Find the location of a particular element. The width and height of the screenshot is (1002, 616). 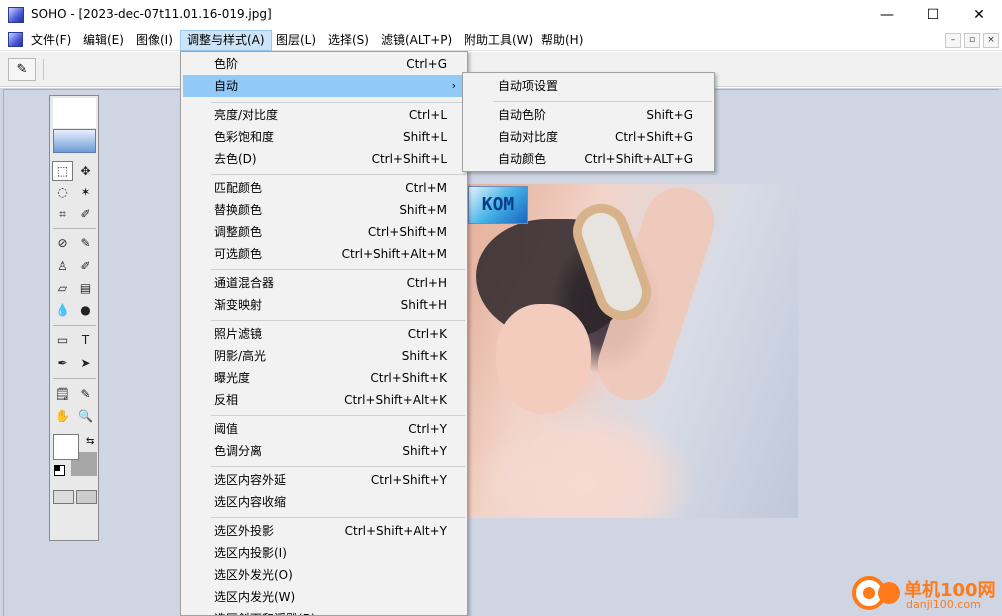

brush-tool: ✎ is located at coordinates (85, 243).